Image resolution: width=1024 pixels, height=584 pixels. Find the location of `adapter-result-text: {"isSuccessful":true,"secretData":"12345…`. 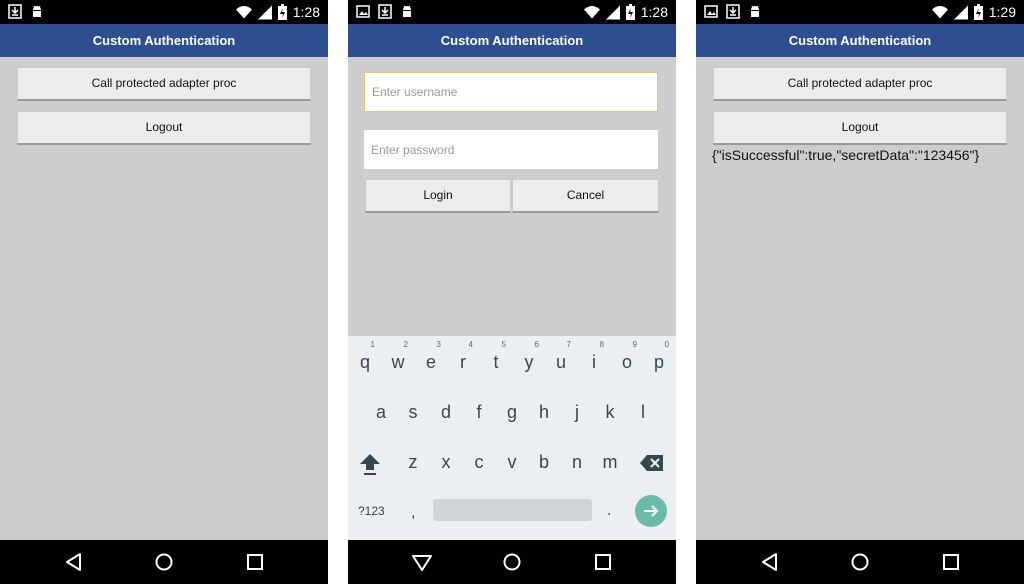

adapter-result-text: {"isSuccessful":true,"secretData":"12345… is located at coordinates (846, 155).